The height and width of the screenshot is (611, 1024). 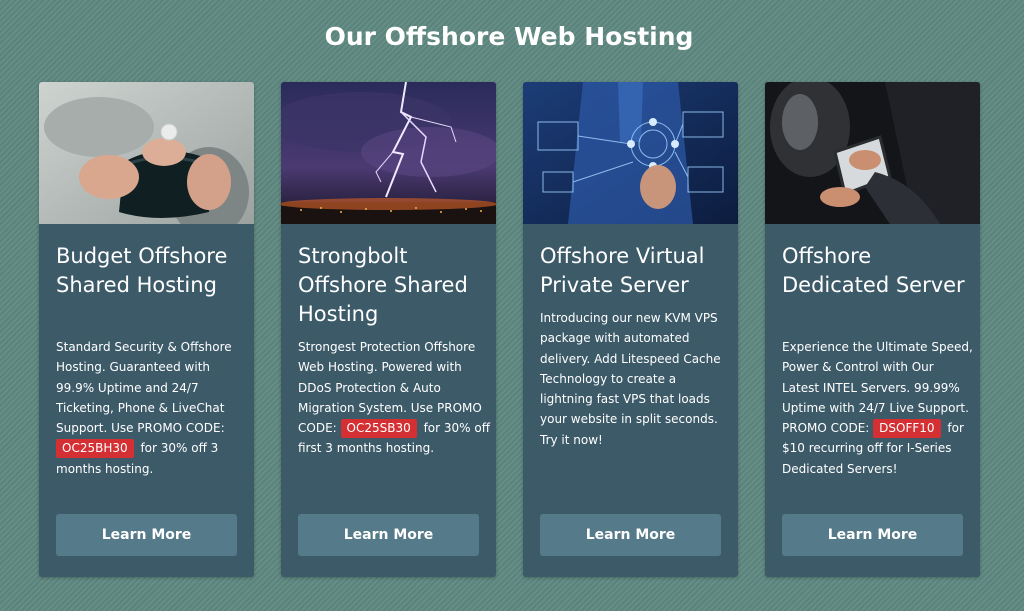 I want to click on promo-code-badge: DSOFF10, so click(x=907, y=429).